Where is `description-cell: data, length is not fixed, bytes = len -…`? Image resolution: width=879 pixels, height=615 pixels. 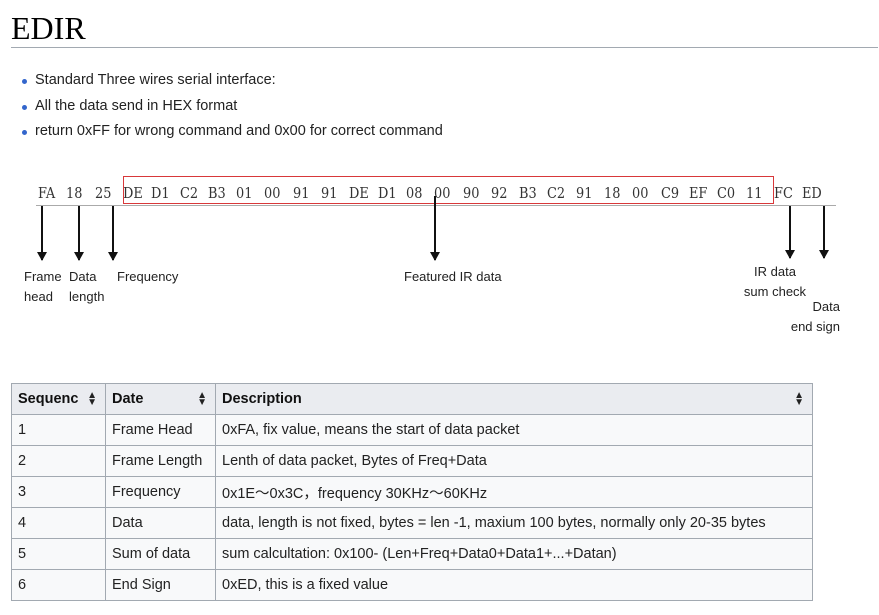
description-cell: data, length is not fixed, bytes = len -… is located at coordinates (514, 523).